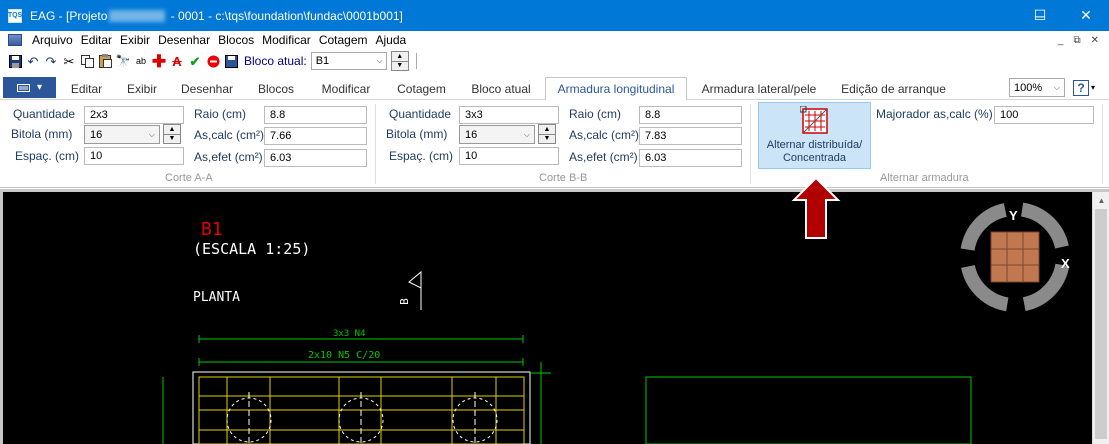 This screenshot has height=444, width=1109. Describe the element at coordinates (690, 136) in the screenshot. I see `b-ascalc-input: 7.83` at that location.